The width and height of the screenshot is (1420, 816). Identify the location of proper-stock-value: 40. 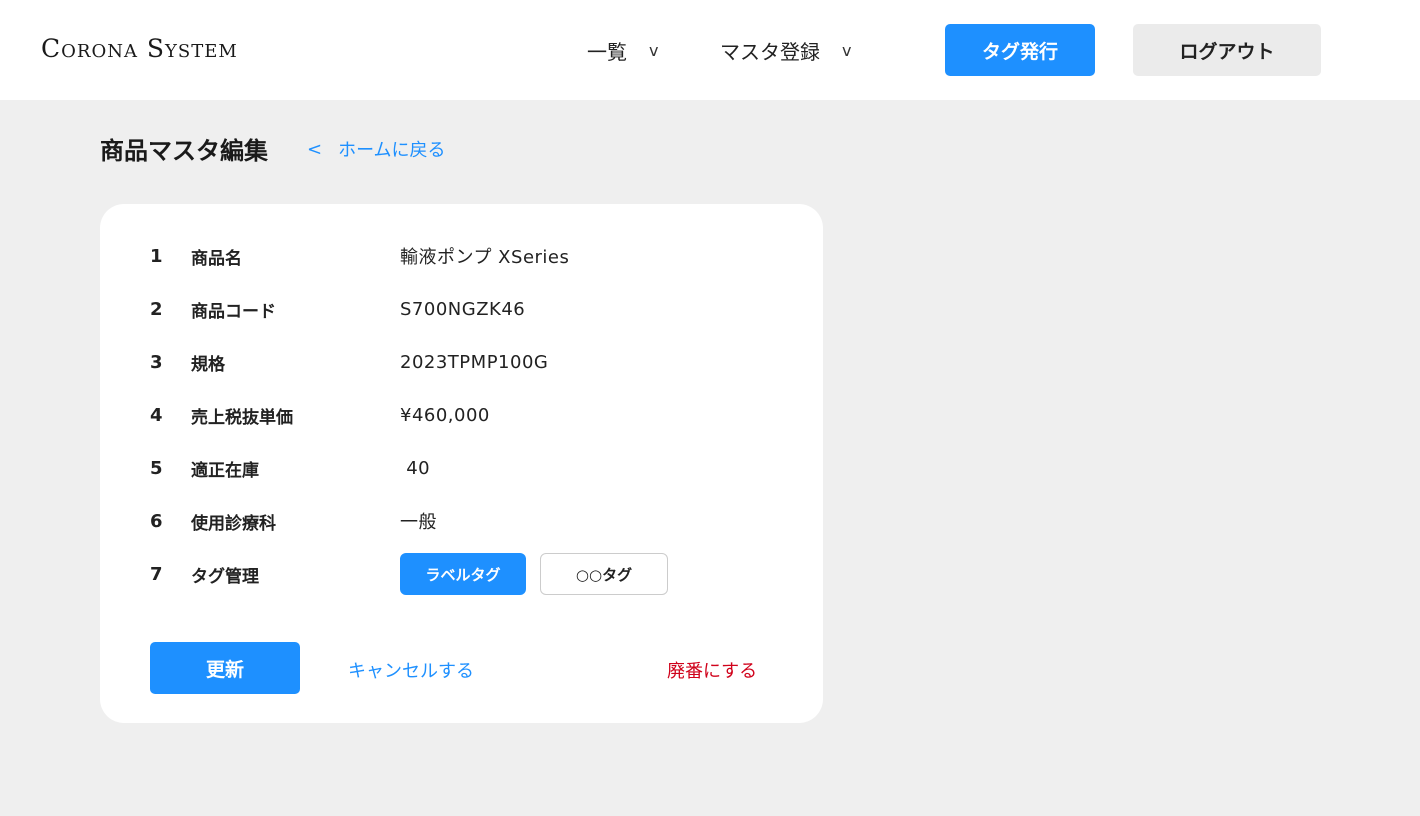
(415, 468).